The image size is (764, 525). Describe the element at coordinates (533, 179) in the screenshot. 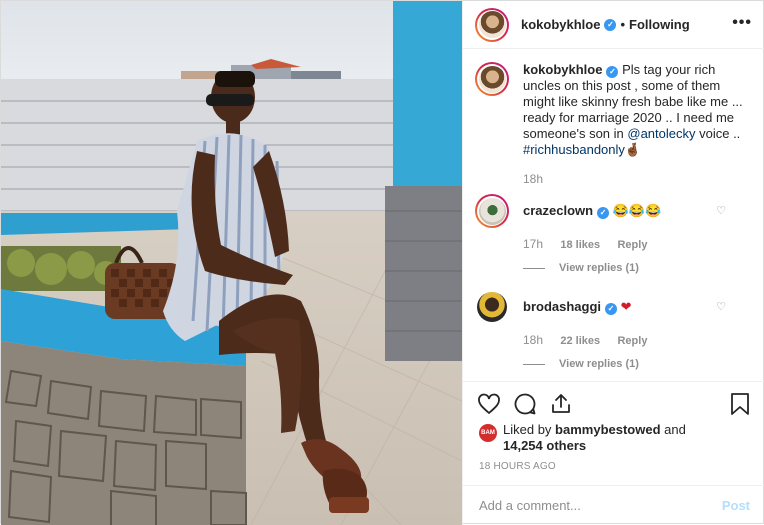

I see `caption-time: 18h` at that location.